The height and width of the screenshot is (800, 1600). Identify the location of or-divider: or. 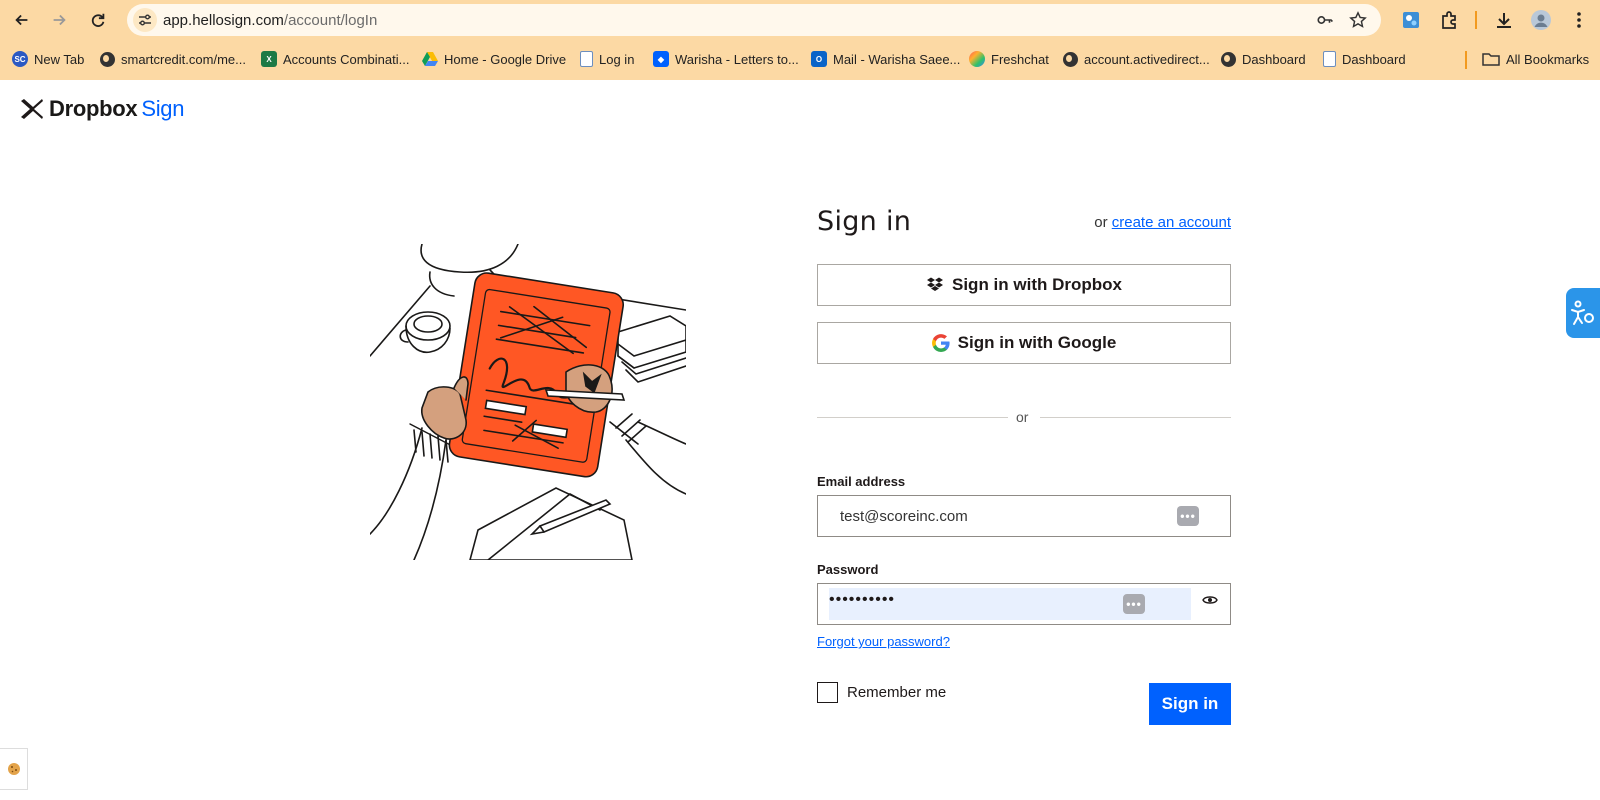
(1024, 417).